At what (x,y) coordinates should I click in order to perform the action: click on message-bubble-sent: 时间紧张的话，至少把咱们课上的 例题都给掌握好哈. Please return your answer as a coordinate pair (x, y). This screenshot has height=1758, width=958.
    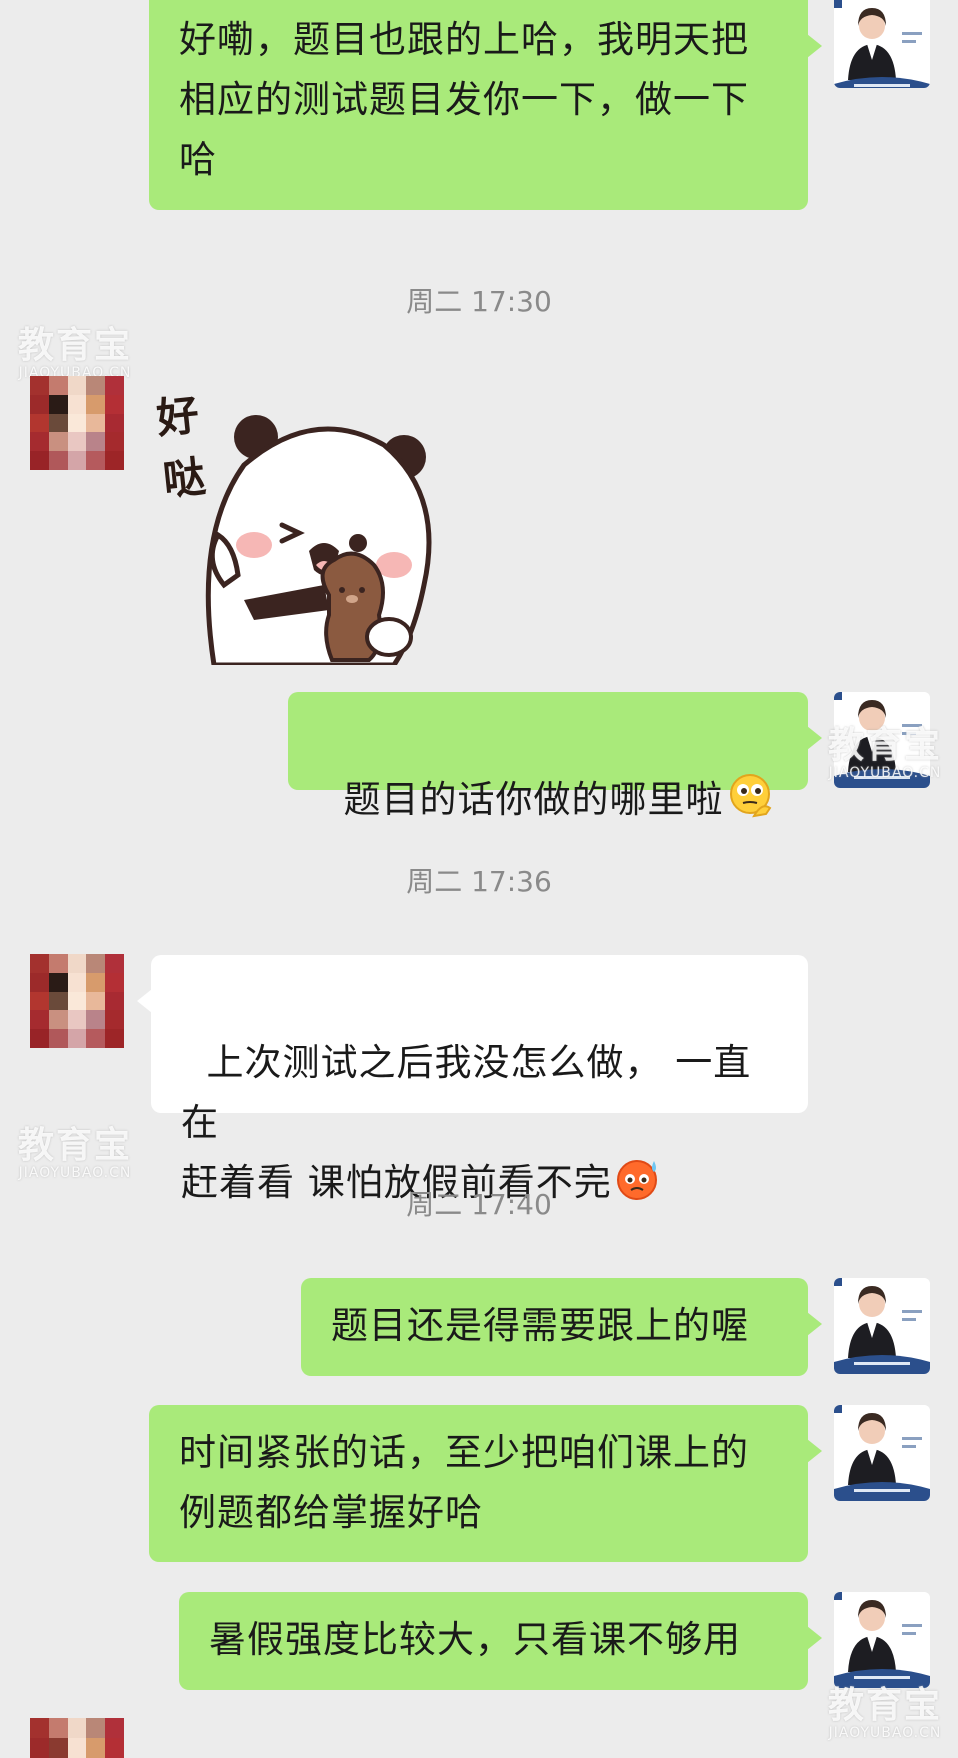
    Looking at the image, I should click on (485, 1483).